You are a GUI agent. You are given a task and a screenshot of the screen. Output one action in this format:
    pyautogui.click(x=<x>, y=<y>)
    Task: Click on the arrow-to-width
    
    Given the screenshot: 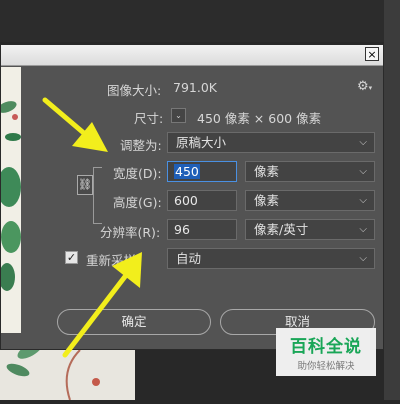 What is the action you would take?
    pyautogui.click(x=75, y=124)
    